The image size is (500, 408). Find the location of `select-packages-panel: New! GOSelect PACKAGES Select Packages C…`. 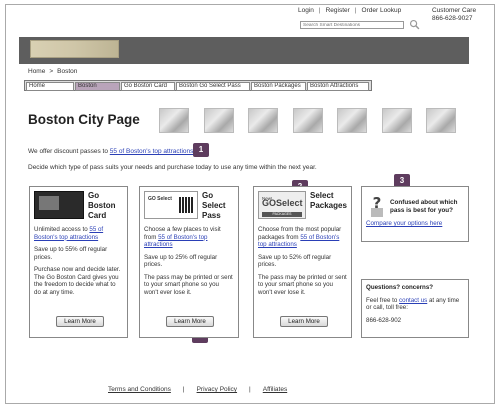

select-packages-panel: New! GOSelect PACKAGES Select Packages C… is located at coordinates (302, 262).